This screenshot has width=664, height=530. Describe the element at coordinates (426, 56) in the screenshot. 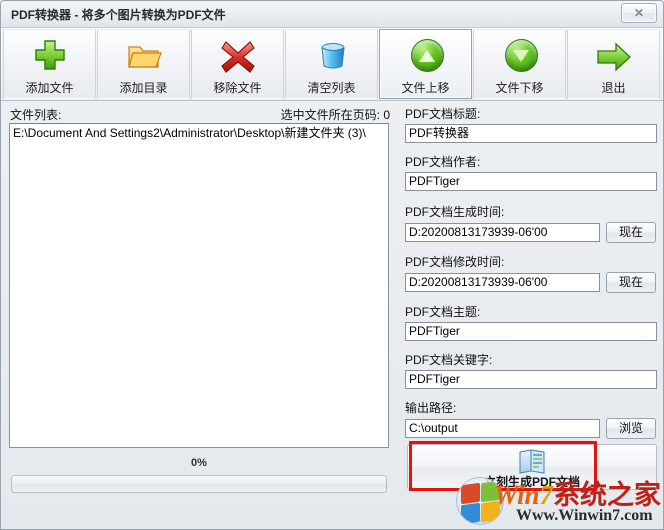

I see `green-up-arrow-icon` at that location.